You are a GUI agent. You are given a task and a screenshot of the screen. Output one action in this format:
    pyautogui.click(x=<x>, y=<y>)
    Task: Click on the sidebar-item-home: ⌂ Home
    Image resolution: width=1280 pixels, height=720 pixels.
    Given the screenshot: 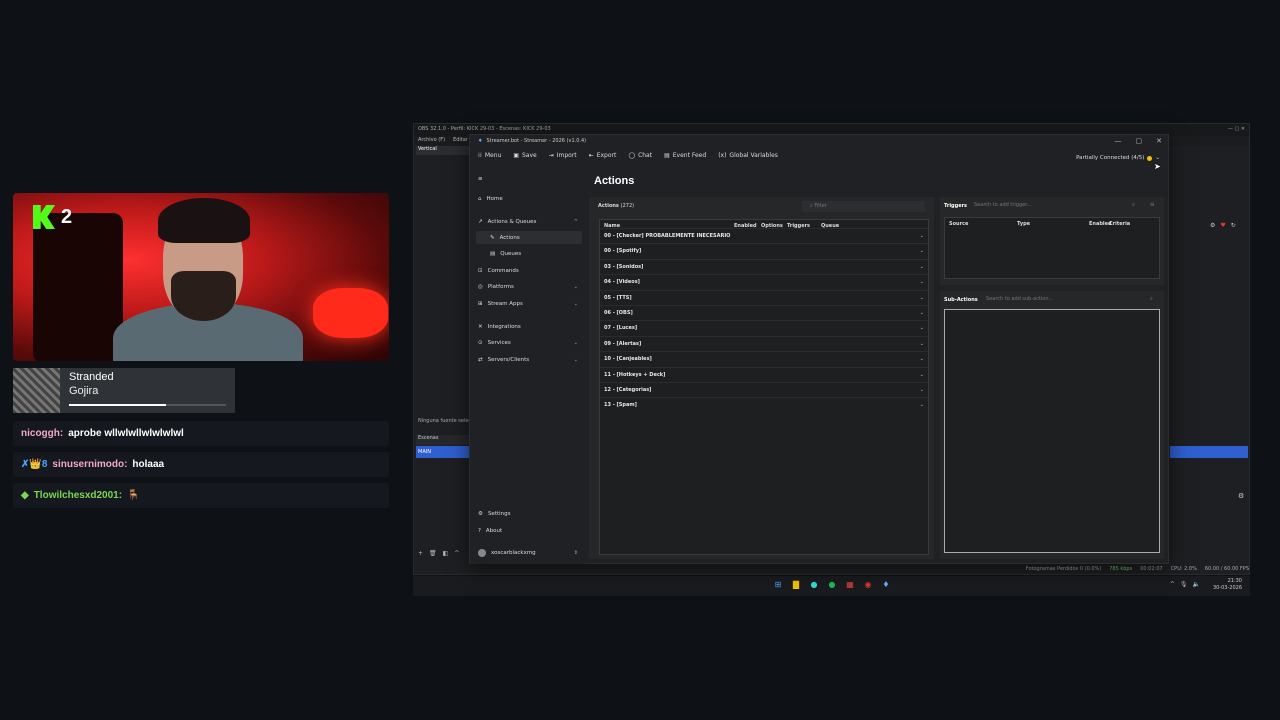 What is the action you would take?
    pyautogui.click(x=529, y=198)
    